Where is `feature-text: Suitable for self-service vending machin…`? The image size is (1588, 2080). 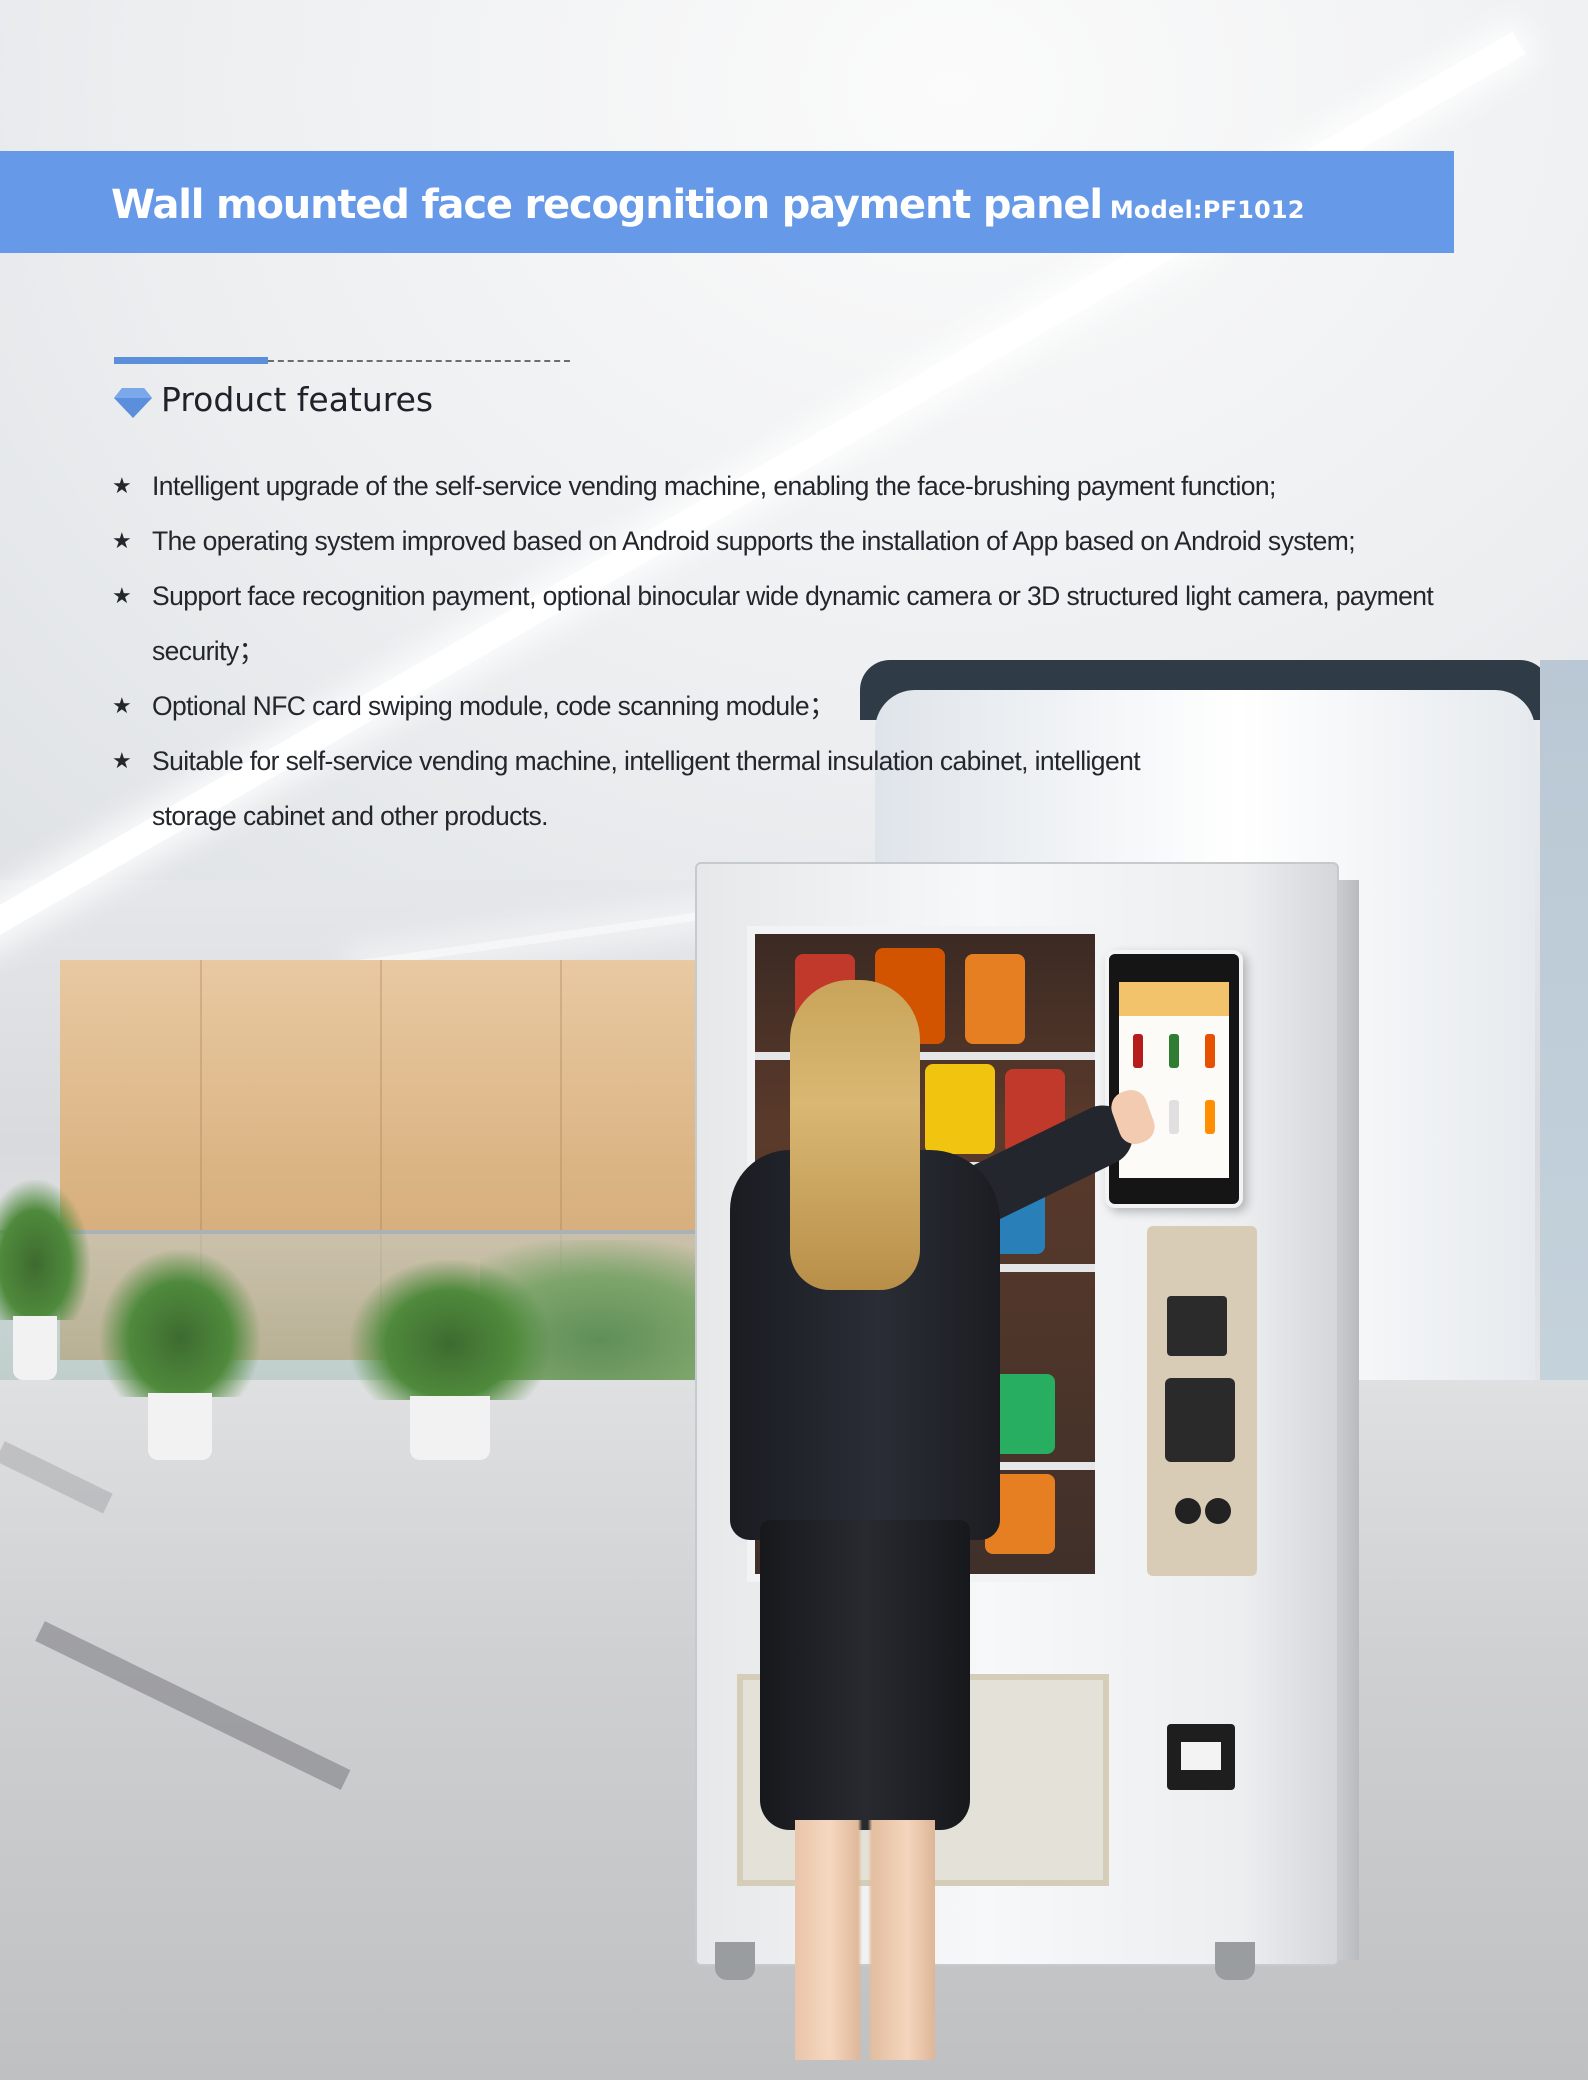
feature-text: Suitable for self-service vending machin… is located at coordinates (646, 788).